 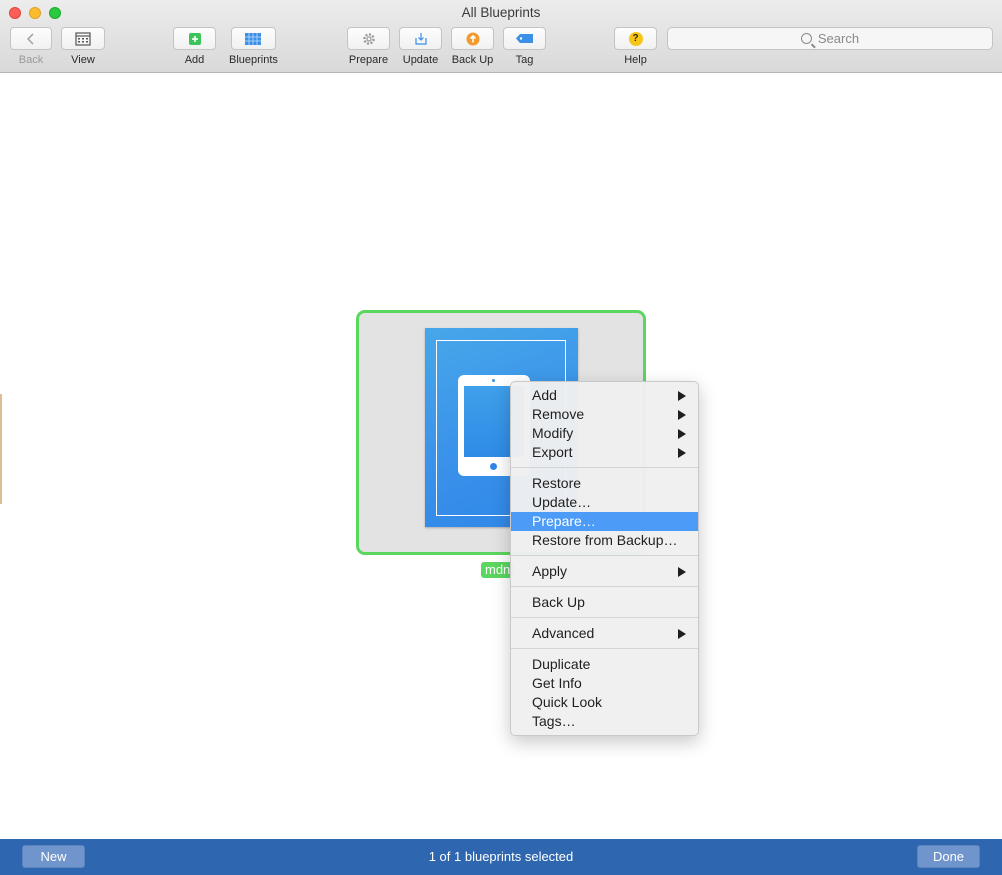 What do you see at coordinates (194, 60) in the screenshot?
I see `add-label: Add` at bounding box center [194, 60].